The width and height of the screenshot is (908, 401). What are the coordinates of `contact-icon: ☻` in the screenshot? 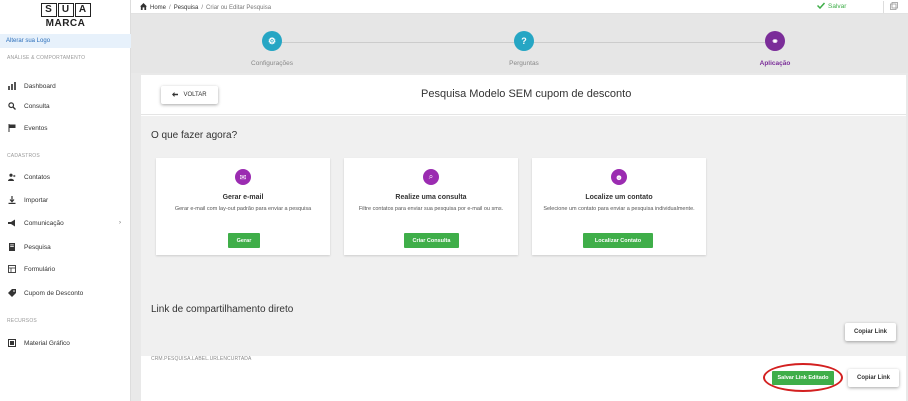 It's located at (619, 177).